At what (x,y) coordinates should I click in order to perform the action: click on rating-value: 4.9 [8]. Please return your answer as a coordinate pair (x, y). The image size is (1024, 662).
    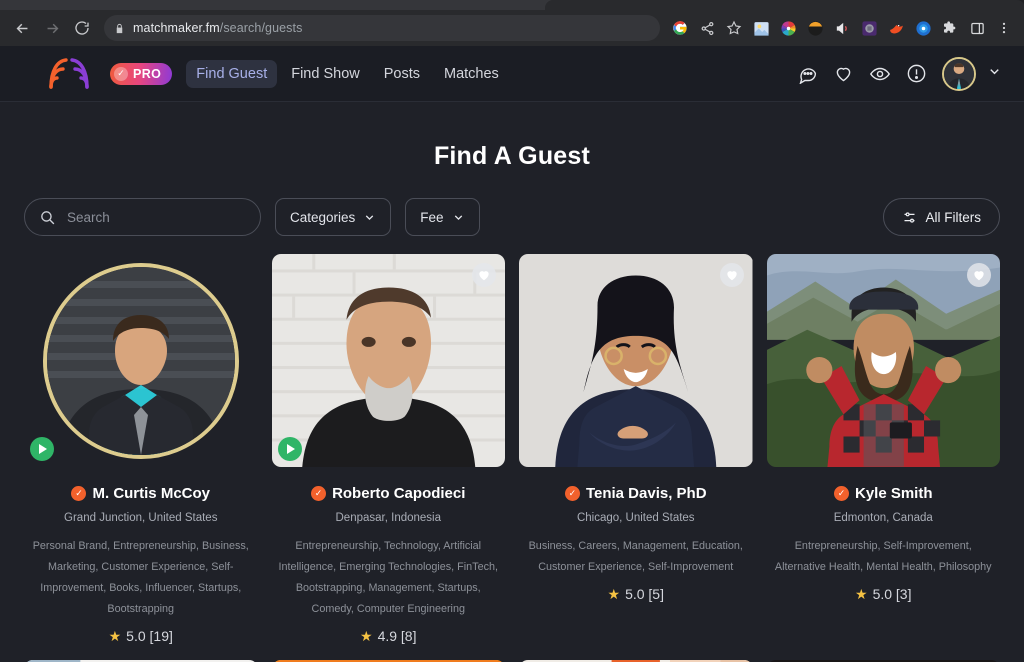
    Looking at the image, I should click on (397, 636).